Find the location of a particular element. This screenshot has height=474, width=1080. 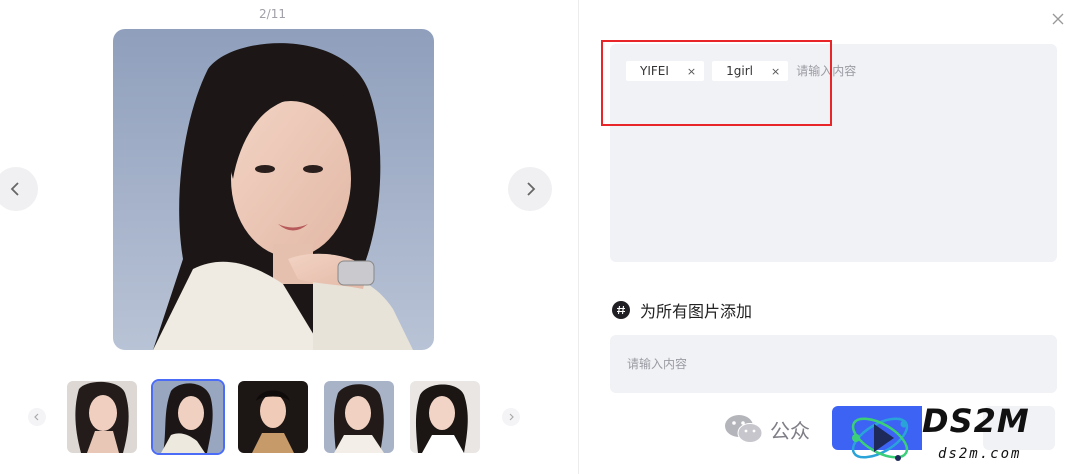

close-button is located at coordinates (1058, 19).